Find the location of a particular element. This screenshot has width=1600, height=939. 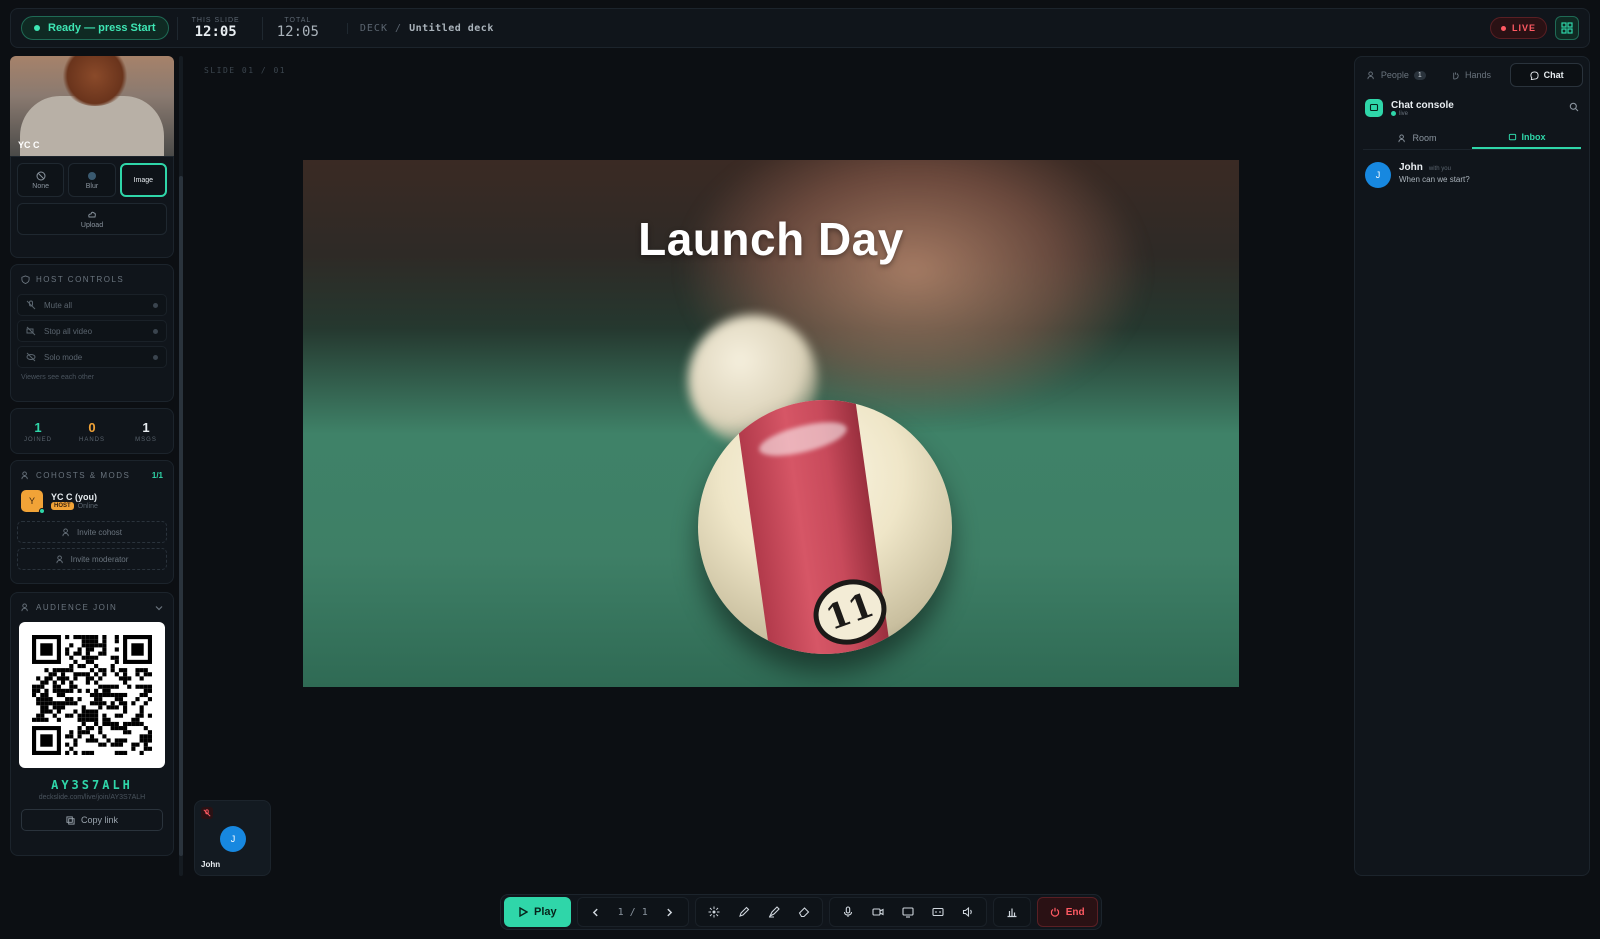

highlighter-button is located at coordinates (774, 912).